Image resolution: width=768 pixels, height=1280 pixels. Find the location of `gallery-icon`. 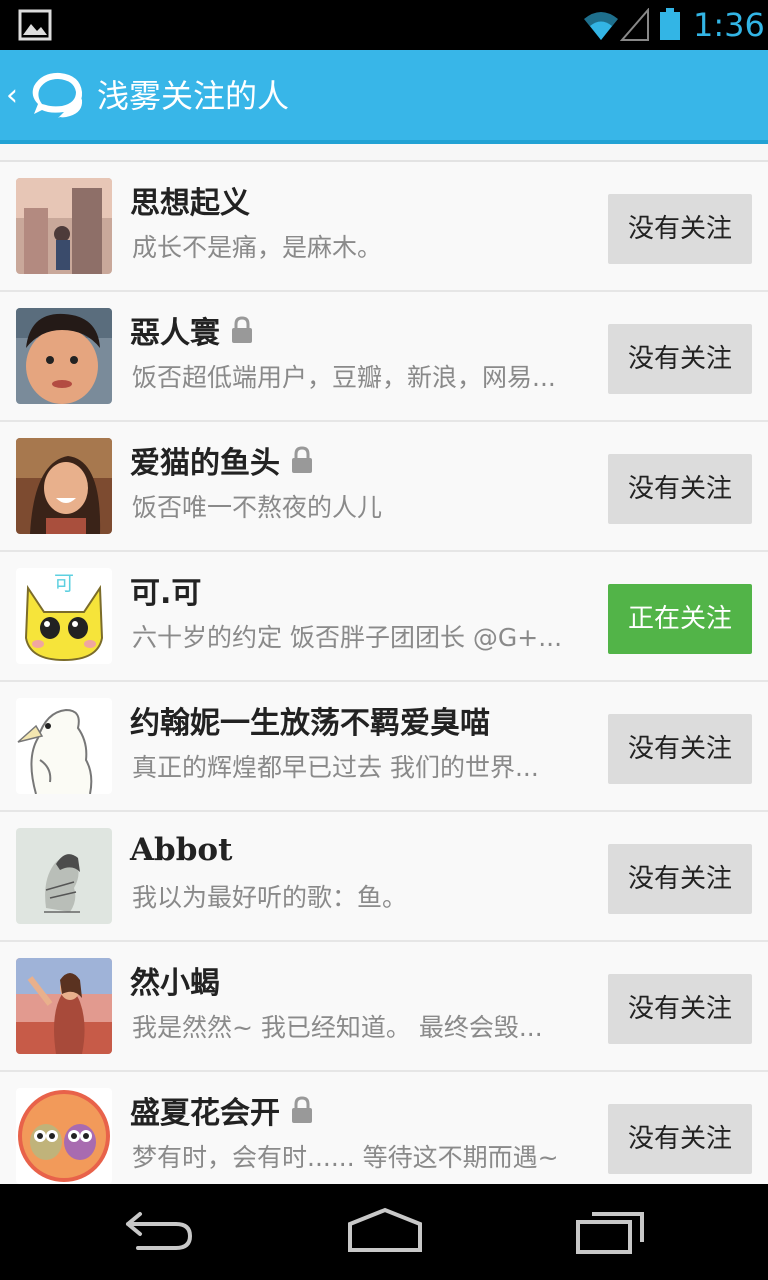

gallery-icon is located at coordinates (35, 25).